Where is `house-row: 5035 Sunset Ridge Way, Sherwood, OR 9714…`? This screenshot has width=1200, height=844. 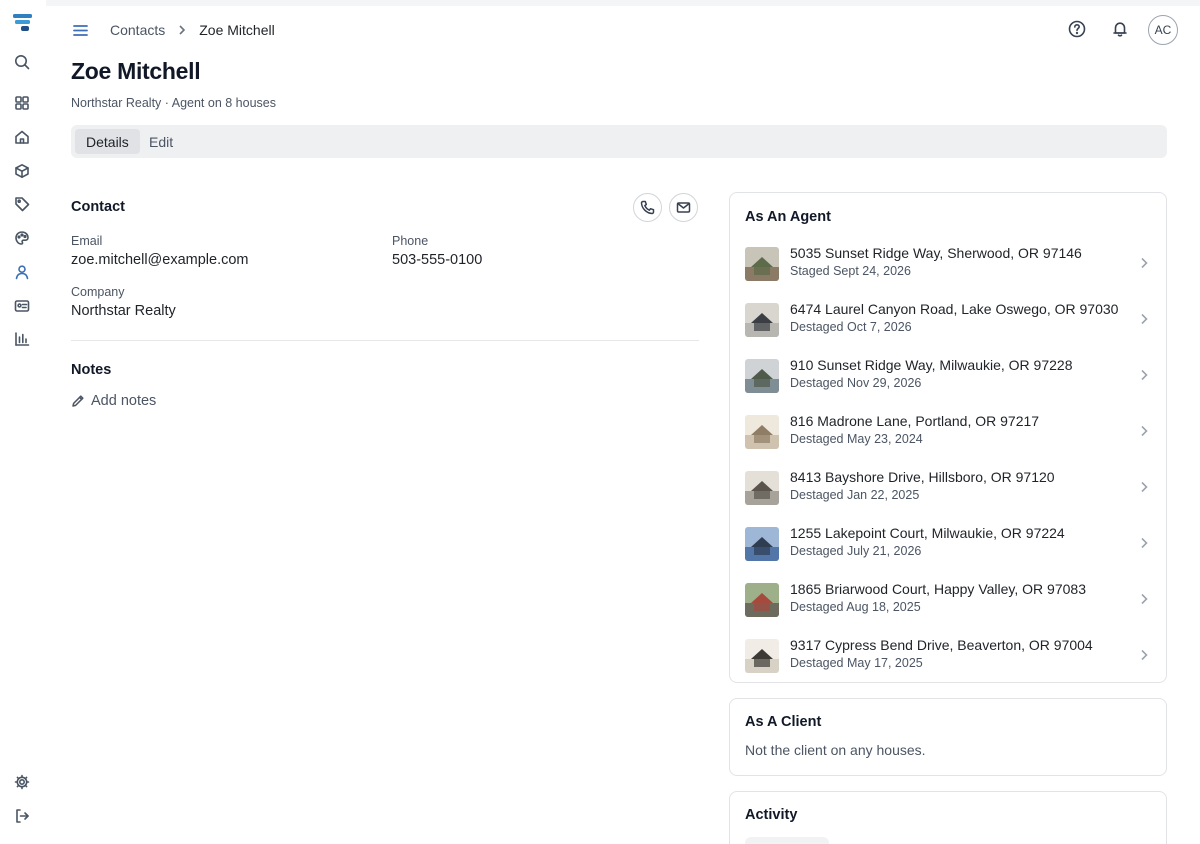
house-row: 5035 Sunset Ridge Way, Sherwood, OR 9714… is located at coordinates (948, 265).